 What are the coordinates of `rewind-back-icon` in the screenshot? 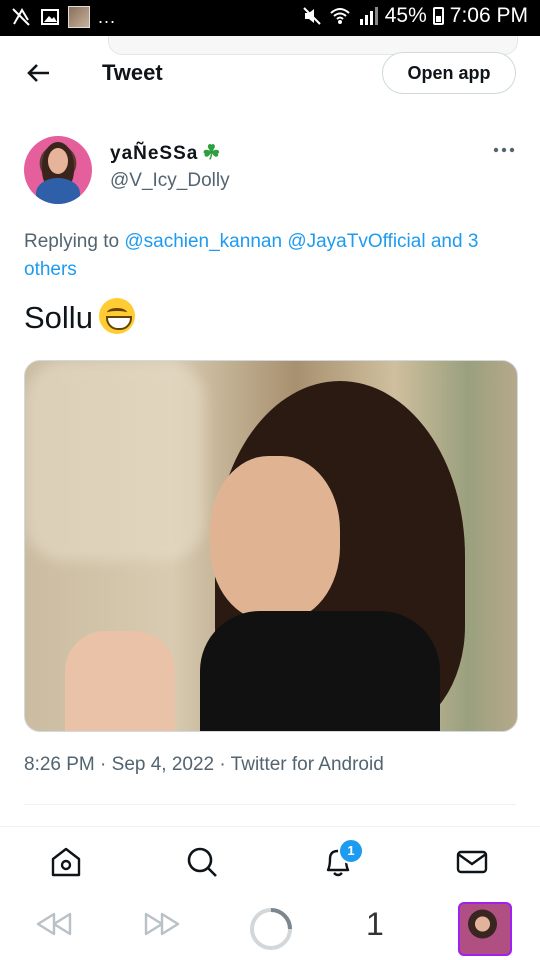 It's located at (54, 924).